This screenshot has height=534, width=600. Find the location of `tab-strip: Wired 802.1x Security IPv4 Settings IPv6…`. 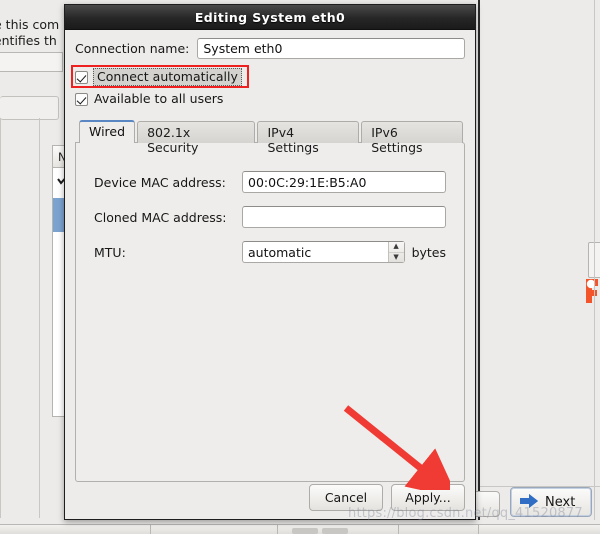

tab-strip: Wired 802.1x Security IPv4 Settings IPv6… is located at coordinates (270, 137).